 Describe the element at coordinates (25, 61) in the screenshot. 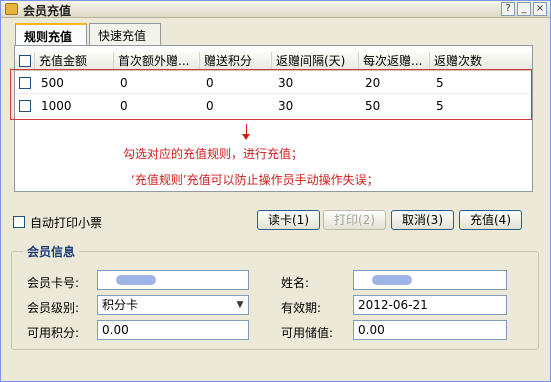

I see `select-all-checkbox` at that location.